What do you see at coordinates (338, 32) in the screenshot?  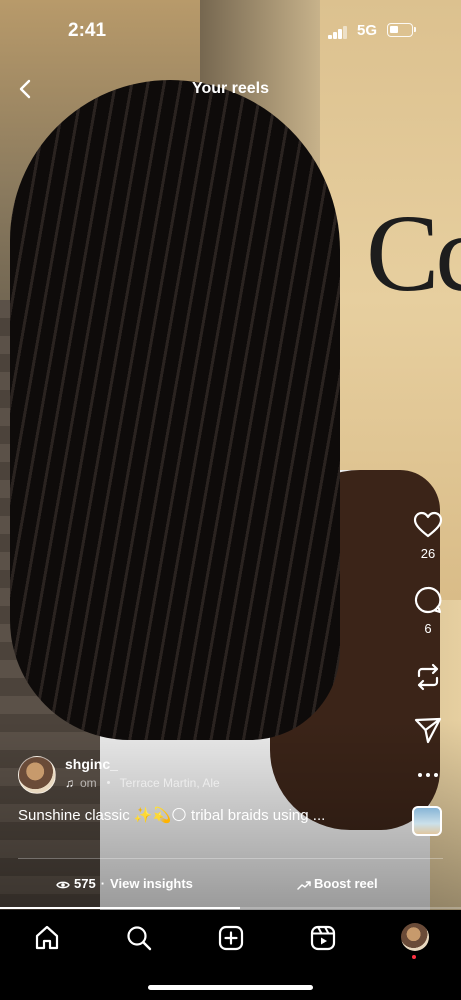 I see `signal-icon` at bounding box center [338, 32].